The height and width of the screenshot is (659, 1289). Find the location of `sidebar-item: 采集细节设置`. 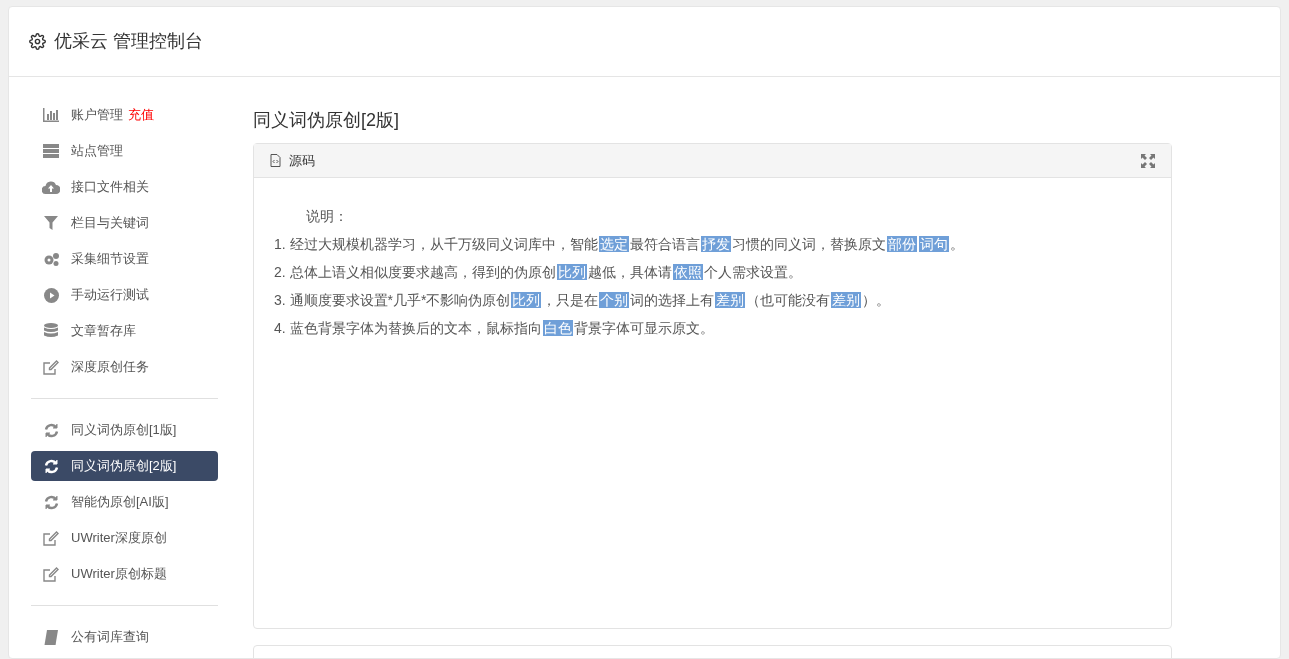

sidebar-item: 采集细节设置 is located at coordinates (124, 259).